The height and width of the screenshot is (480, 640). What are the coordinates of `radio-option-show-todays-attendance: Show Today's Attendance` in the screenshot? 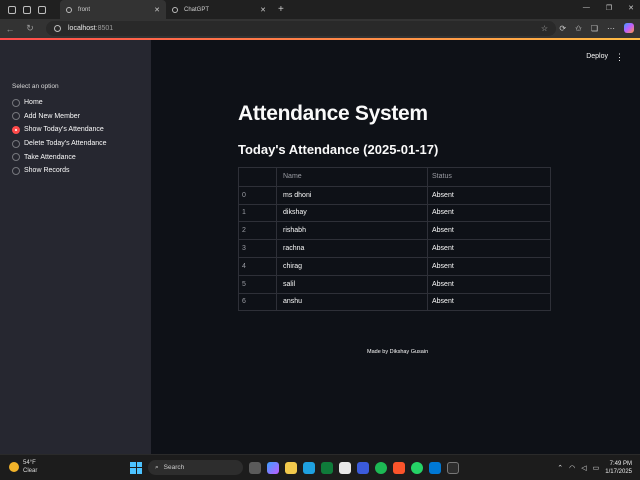 It's located at (59, 130).